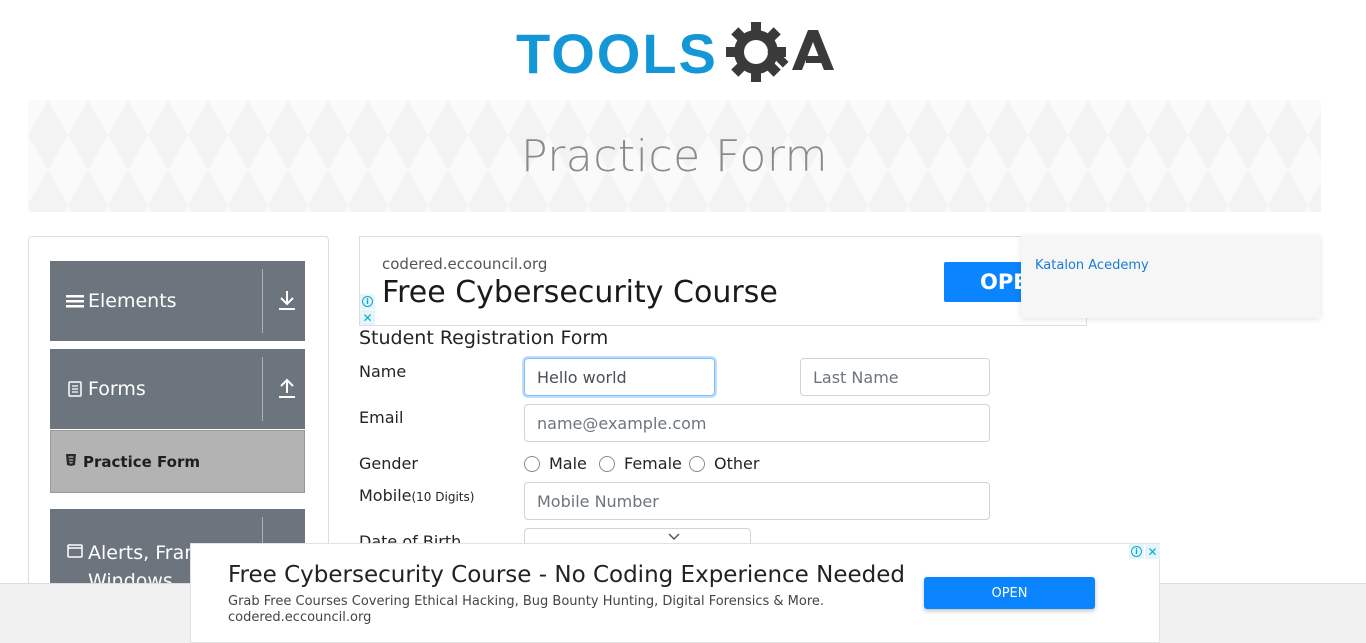  I want to click on mobile-label: Mobile(10 Digits), so click(416, 495).